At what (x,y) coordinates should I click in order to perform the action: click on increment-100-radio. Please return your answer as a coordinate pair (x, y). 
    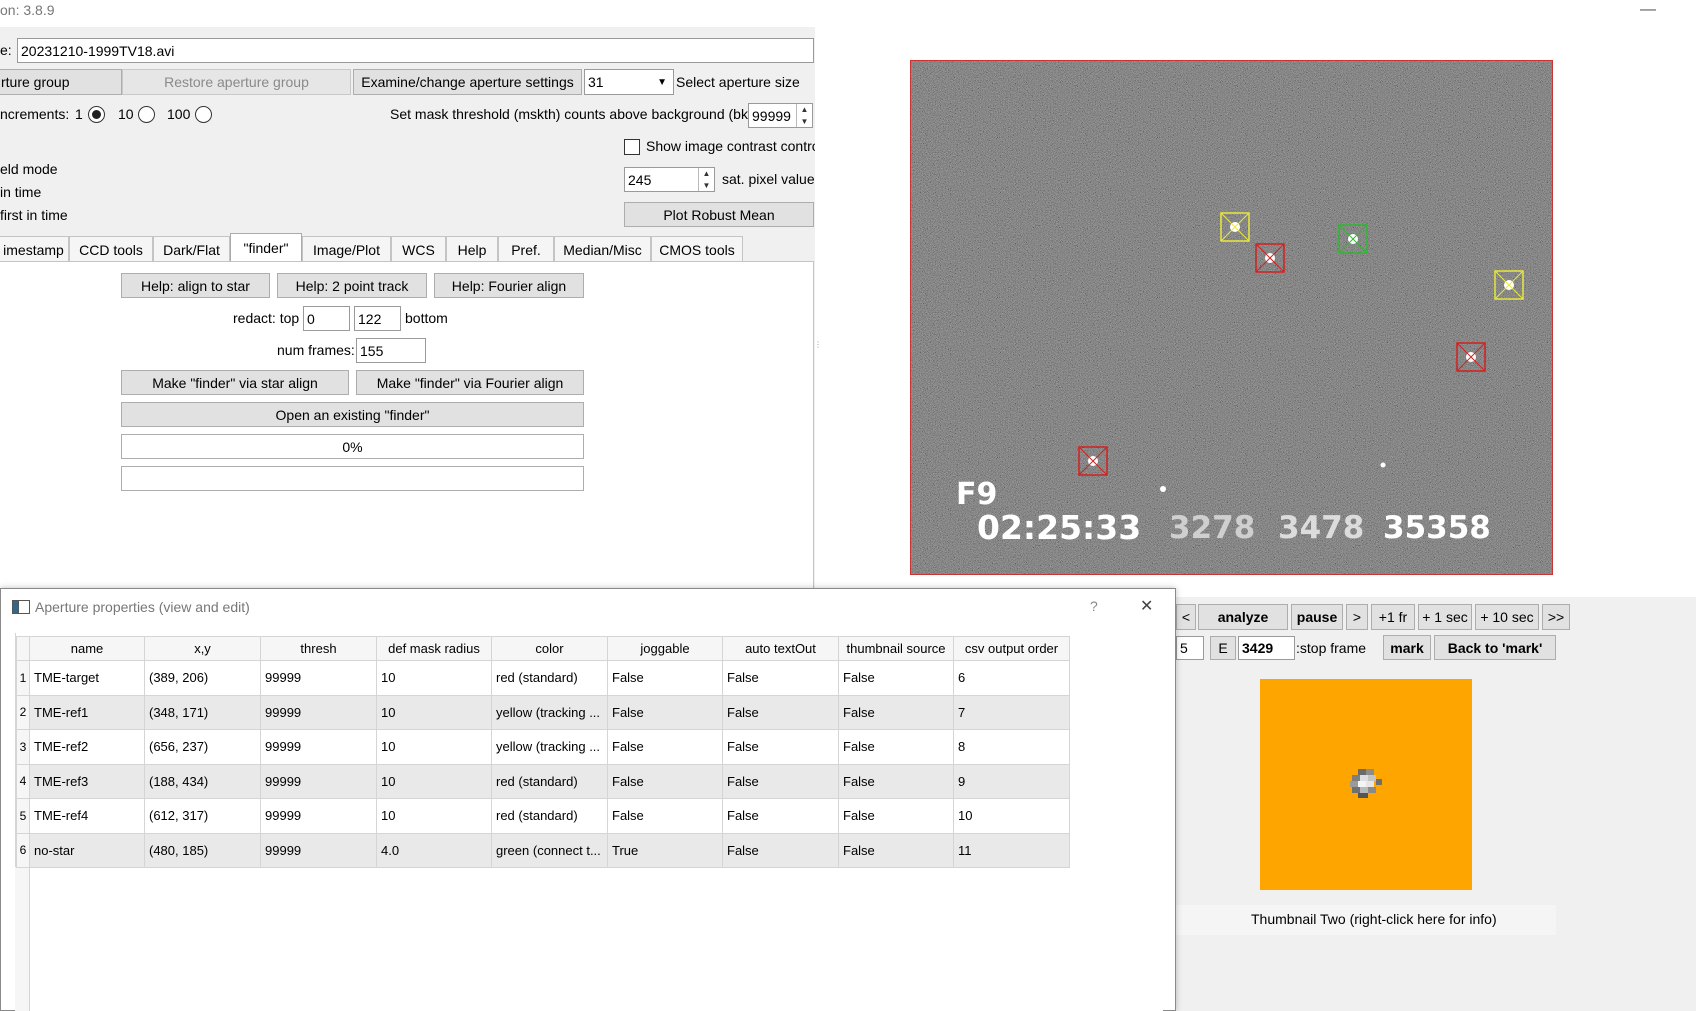
    Looking at the image, I should click on (203, 114).